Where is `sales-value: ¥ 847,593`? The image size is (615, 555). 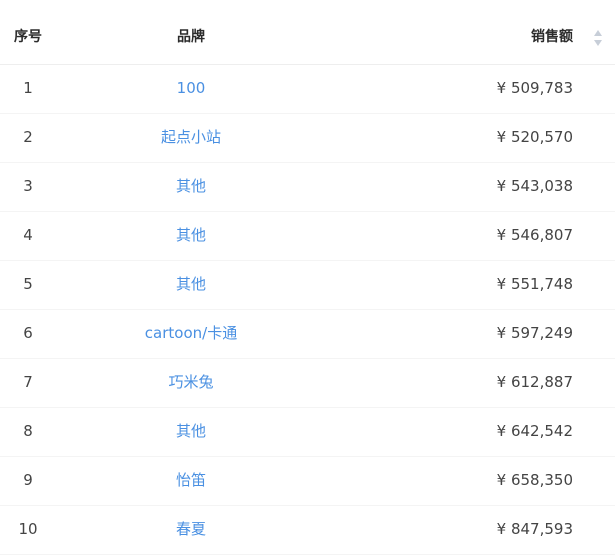
sales-value: ¥ 847,593 is located at coordinates (534, 529).